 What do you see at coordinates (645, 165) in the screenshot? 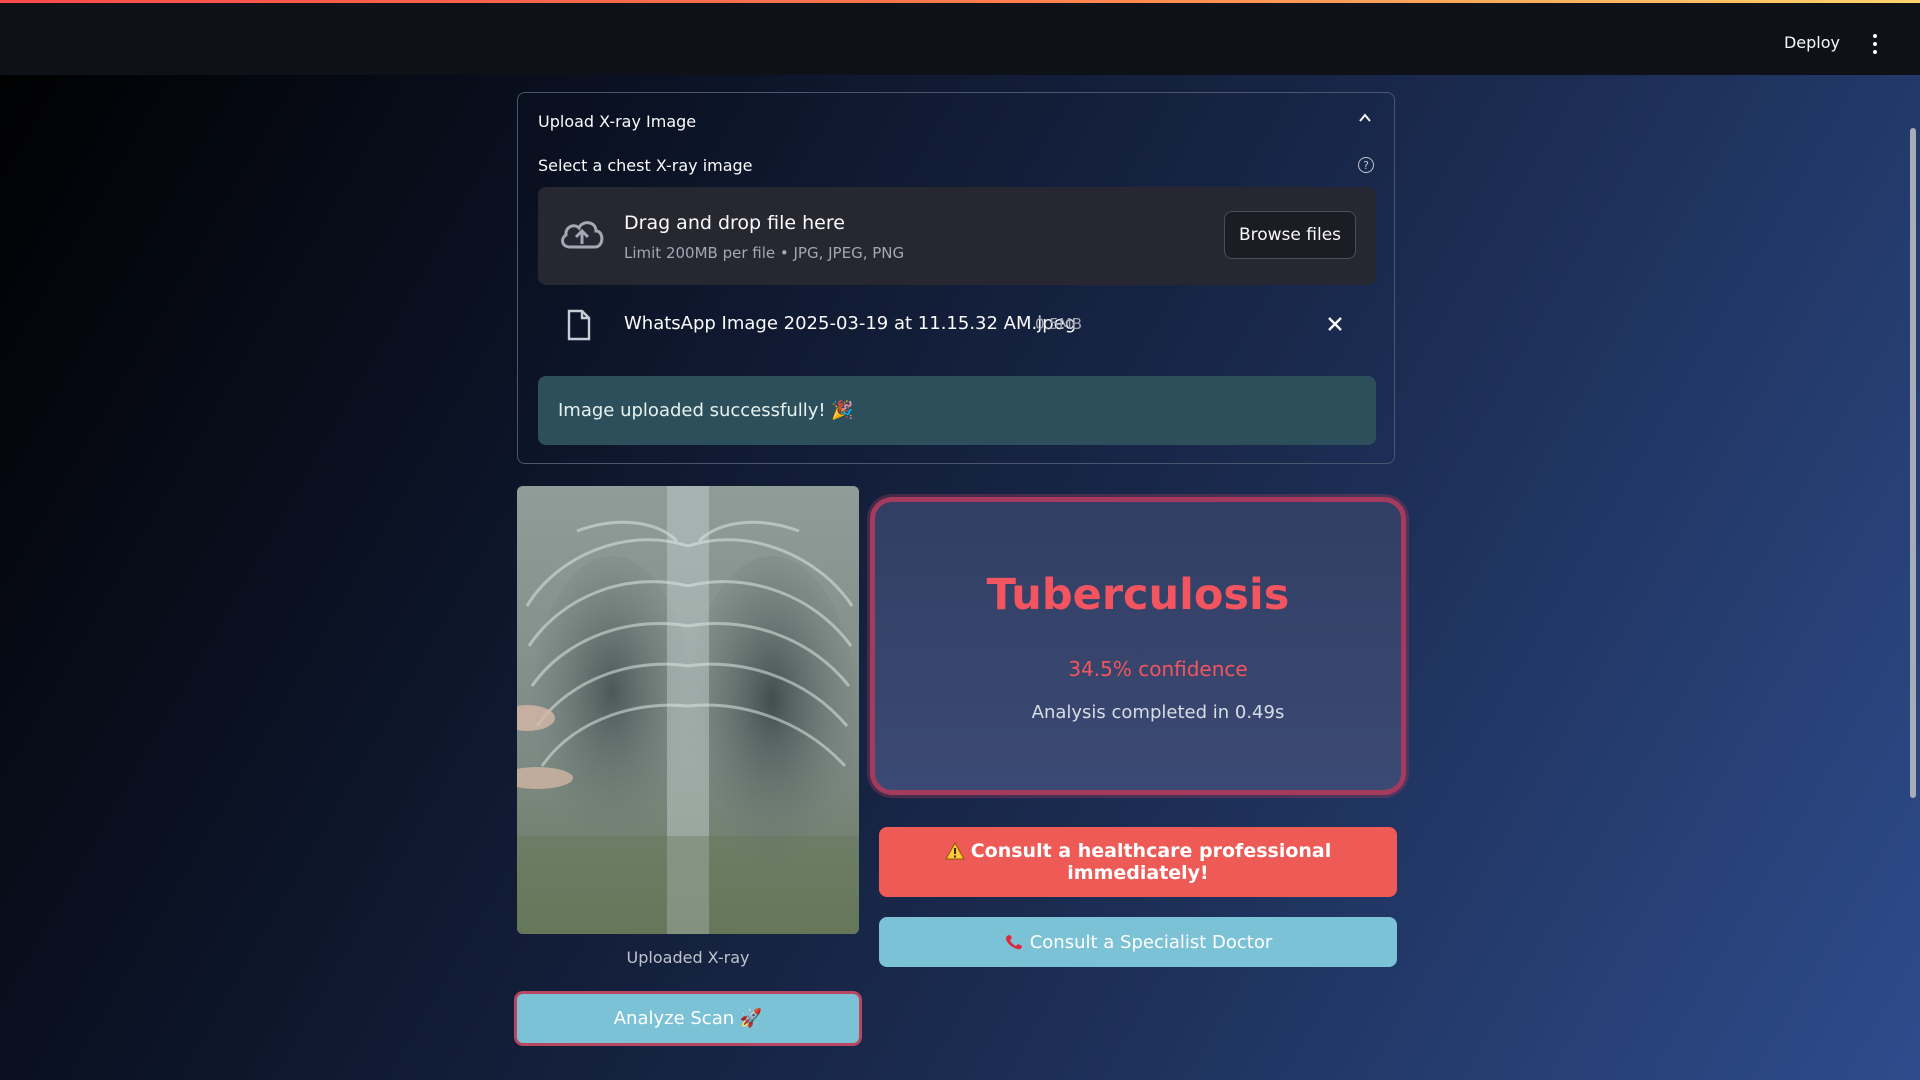
I see `file-uploader-label: Select a chest X-ray image` at bounding box center [645, 165].